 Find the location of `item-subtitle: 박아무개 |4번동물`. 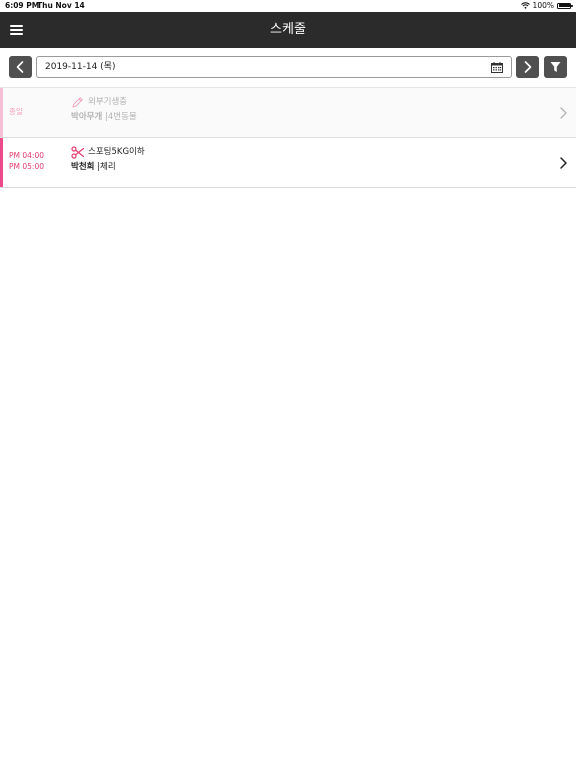

item-subtitle: 박아무개 |4번동물 is located at coordinates (104, 117).